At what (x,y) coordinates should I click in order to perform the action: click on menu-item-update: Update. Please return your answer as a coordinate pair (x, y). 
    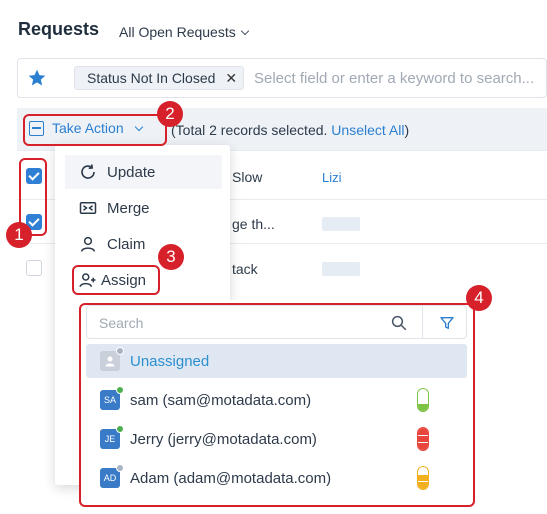
    Looking at the image, I should click on (143, 172).